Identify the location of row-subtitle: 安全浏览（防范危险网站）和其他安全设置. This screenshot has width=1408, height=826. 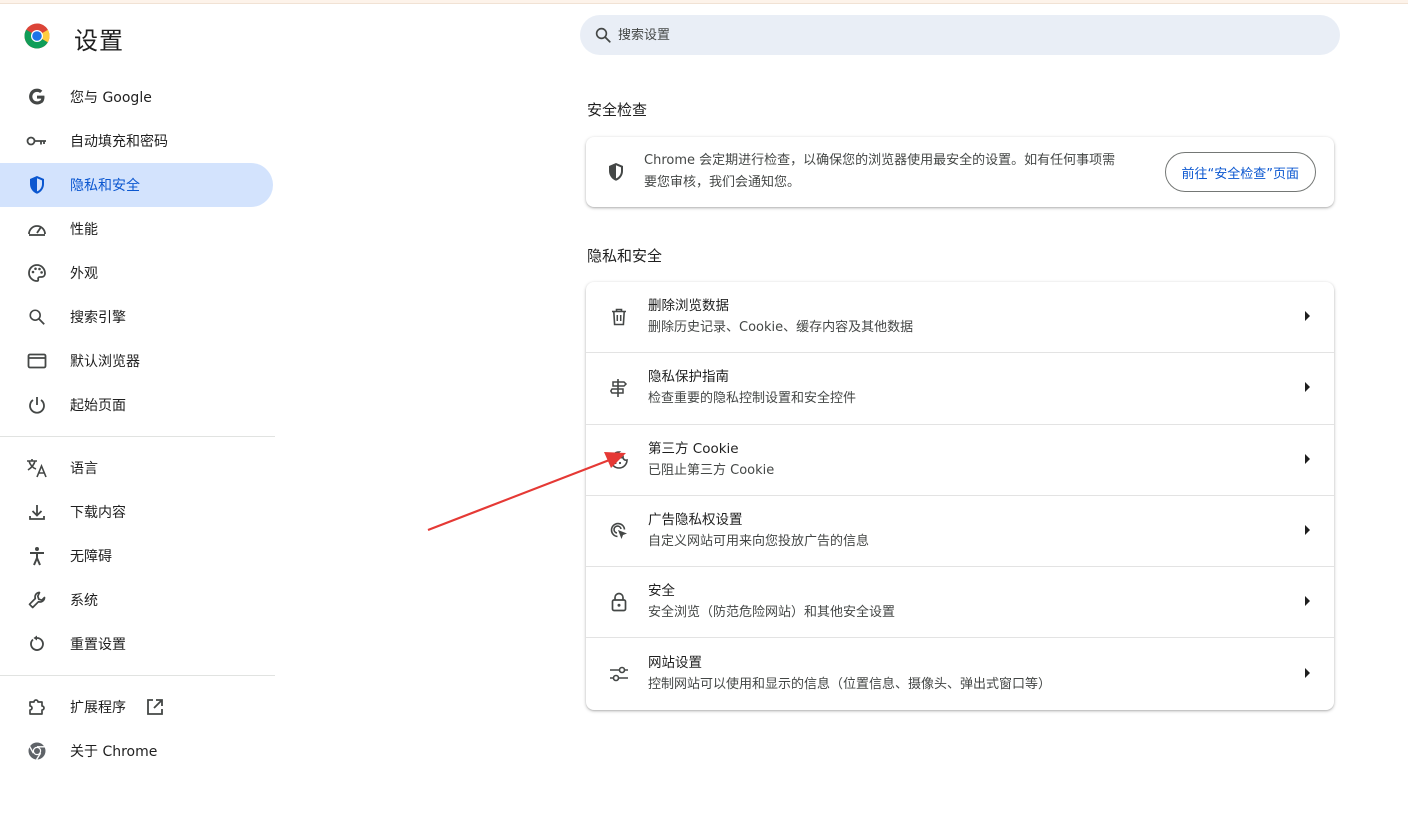
(772, 613).